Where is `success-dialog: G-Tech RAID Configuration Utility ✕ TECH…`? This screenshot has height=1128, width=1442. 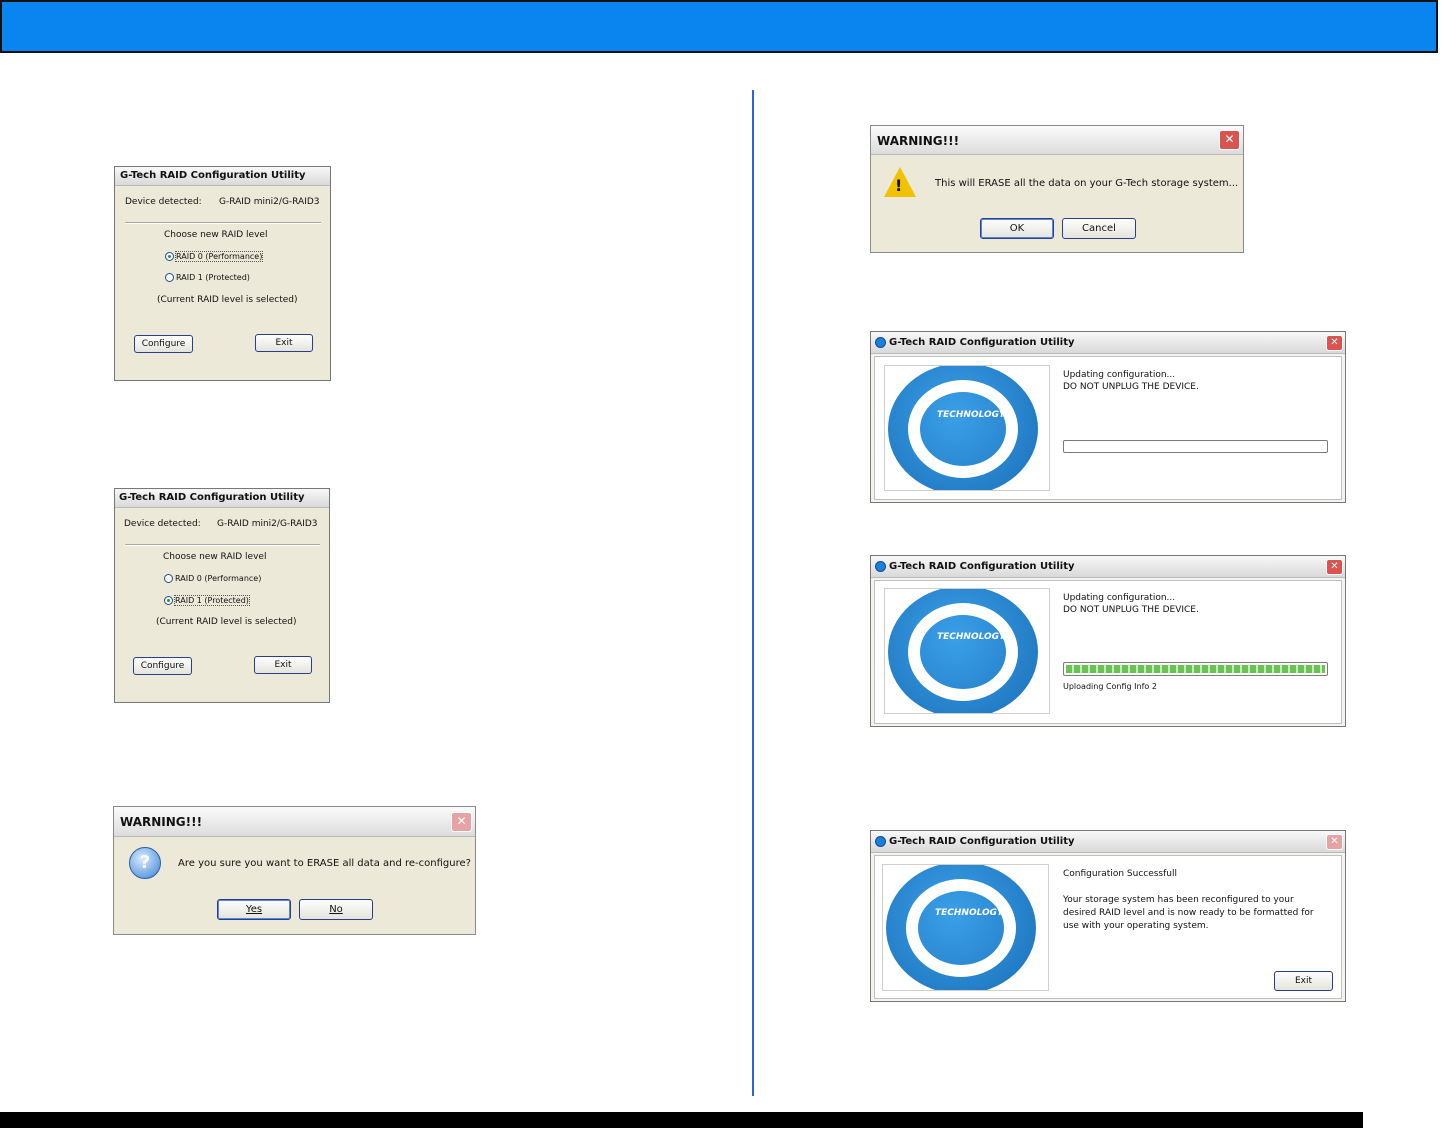
success-dialog: G-Tech RAID Configuration Utility ✕ TECH… is located at coordinates (1108, 916).